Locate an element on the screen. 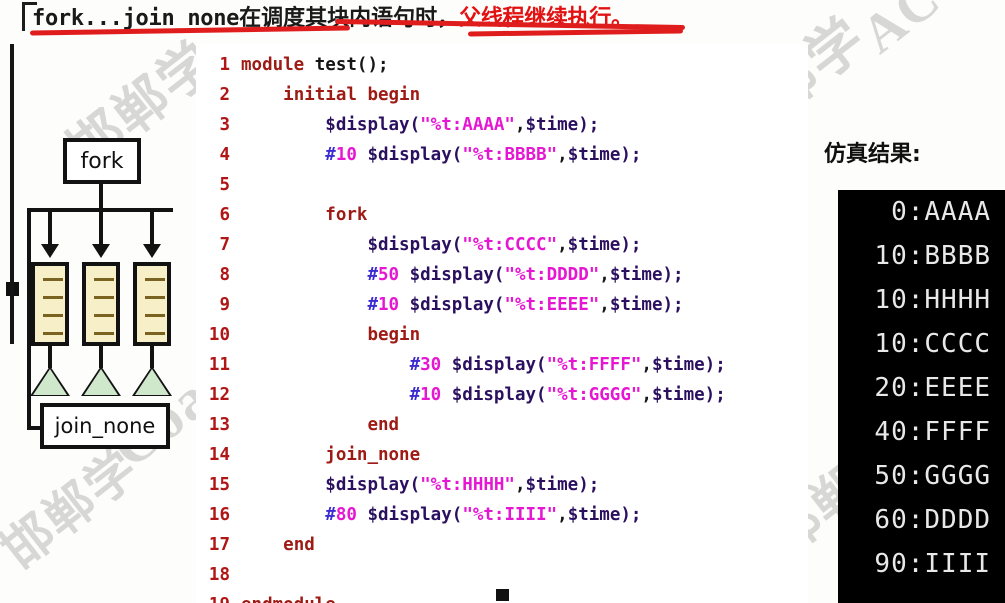 This screenshot has width=1005, height=603. line-number: 5 is located at coordinates (224, 185).